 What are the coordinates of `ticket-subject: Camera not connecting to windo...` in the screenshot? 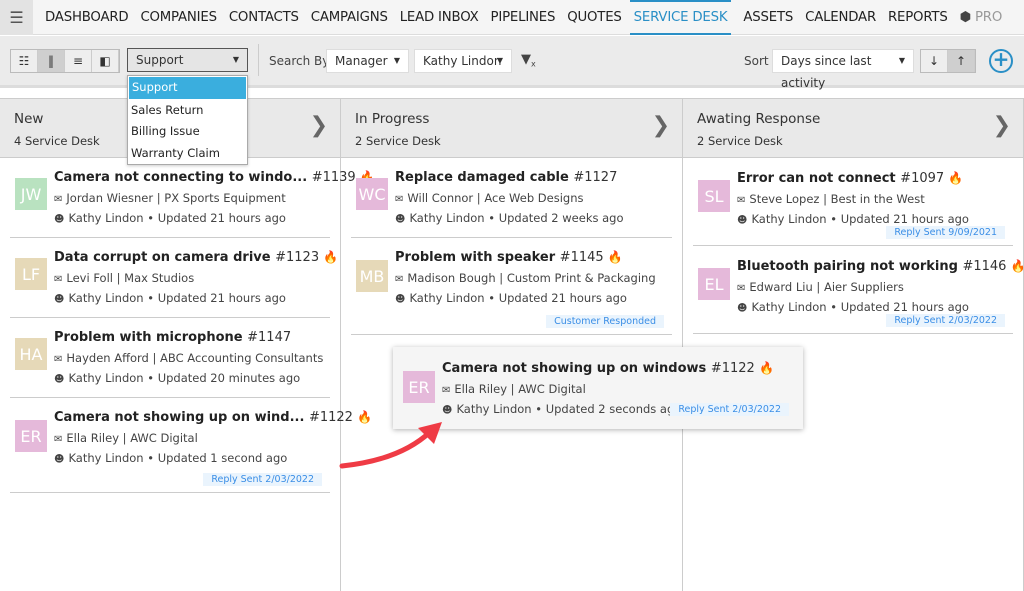 It's located at (181, 177).